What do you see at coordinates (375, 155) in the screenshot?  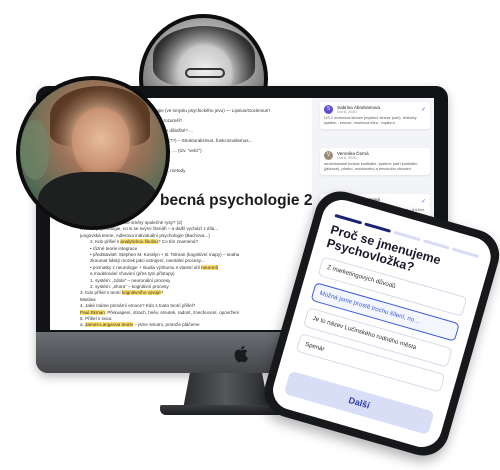 I see `comment-header: V Veronika ČernáOct 6, 2020` at bounding box center [375, 155].